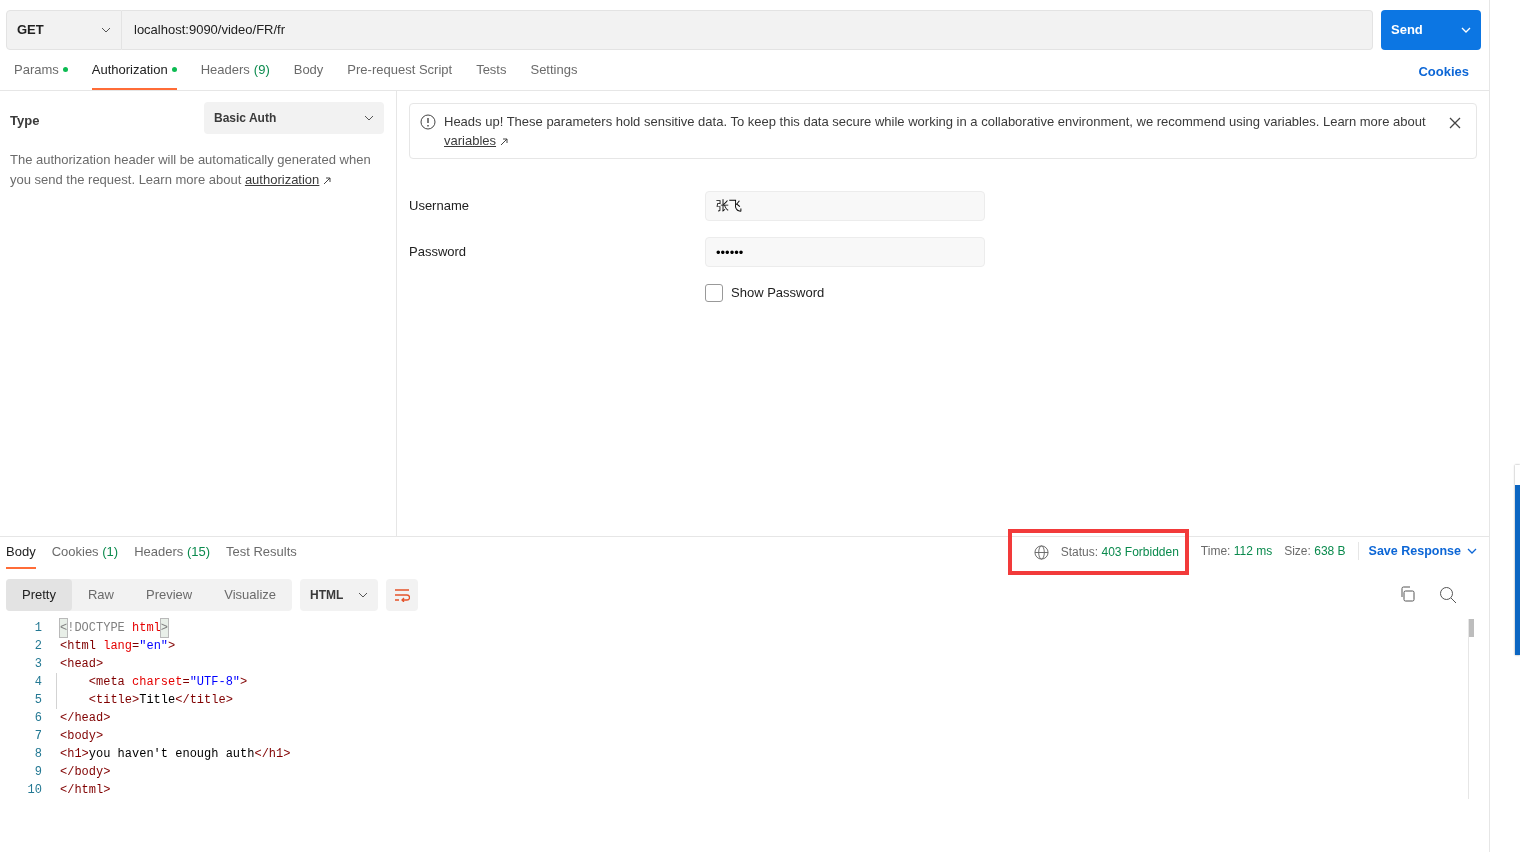  I want to click on request-tab: Authorization, so click(134, 74).